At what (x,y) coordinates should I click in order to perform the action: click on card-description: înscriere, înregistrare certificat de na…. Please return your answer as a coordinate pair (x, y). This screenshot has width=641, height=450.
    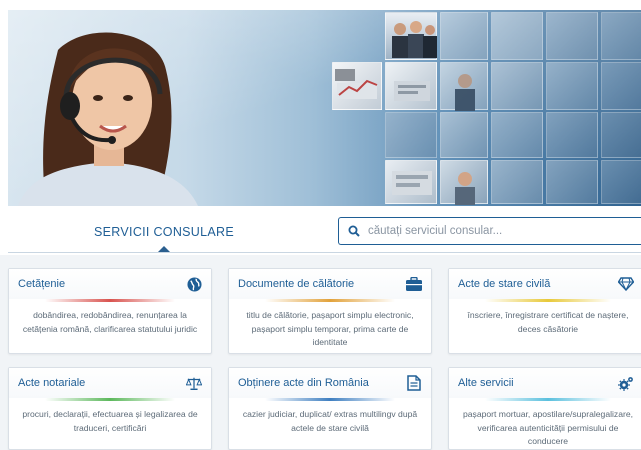
    Looking at the image, I should click on (548, 322).